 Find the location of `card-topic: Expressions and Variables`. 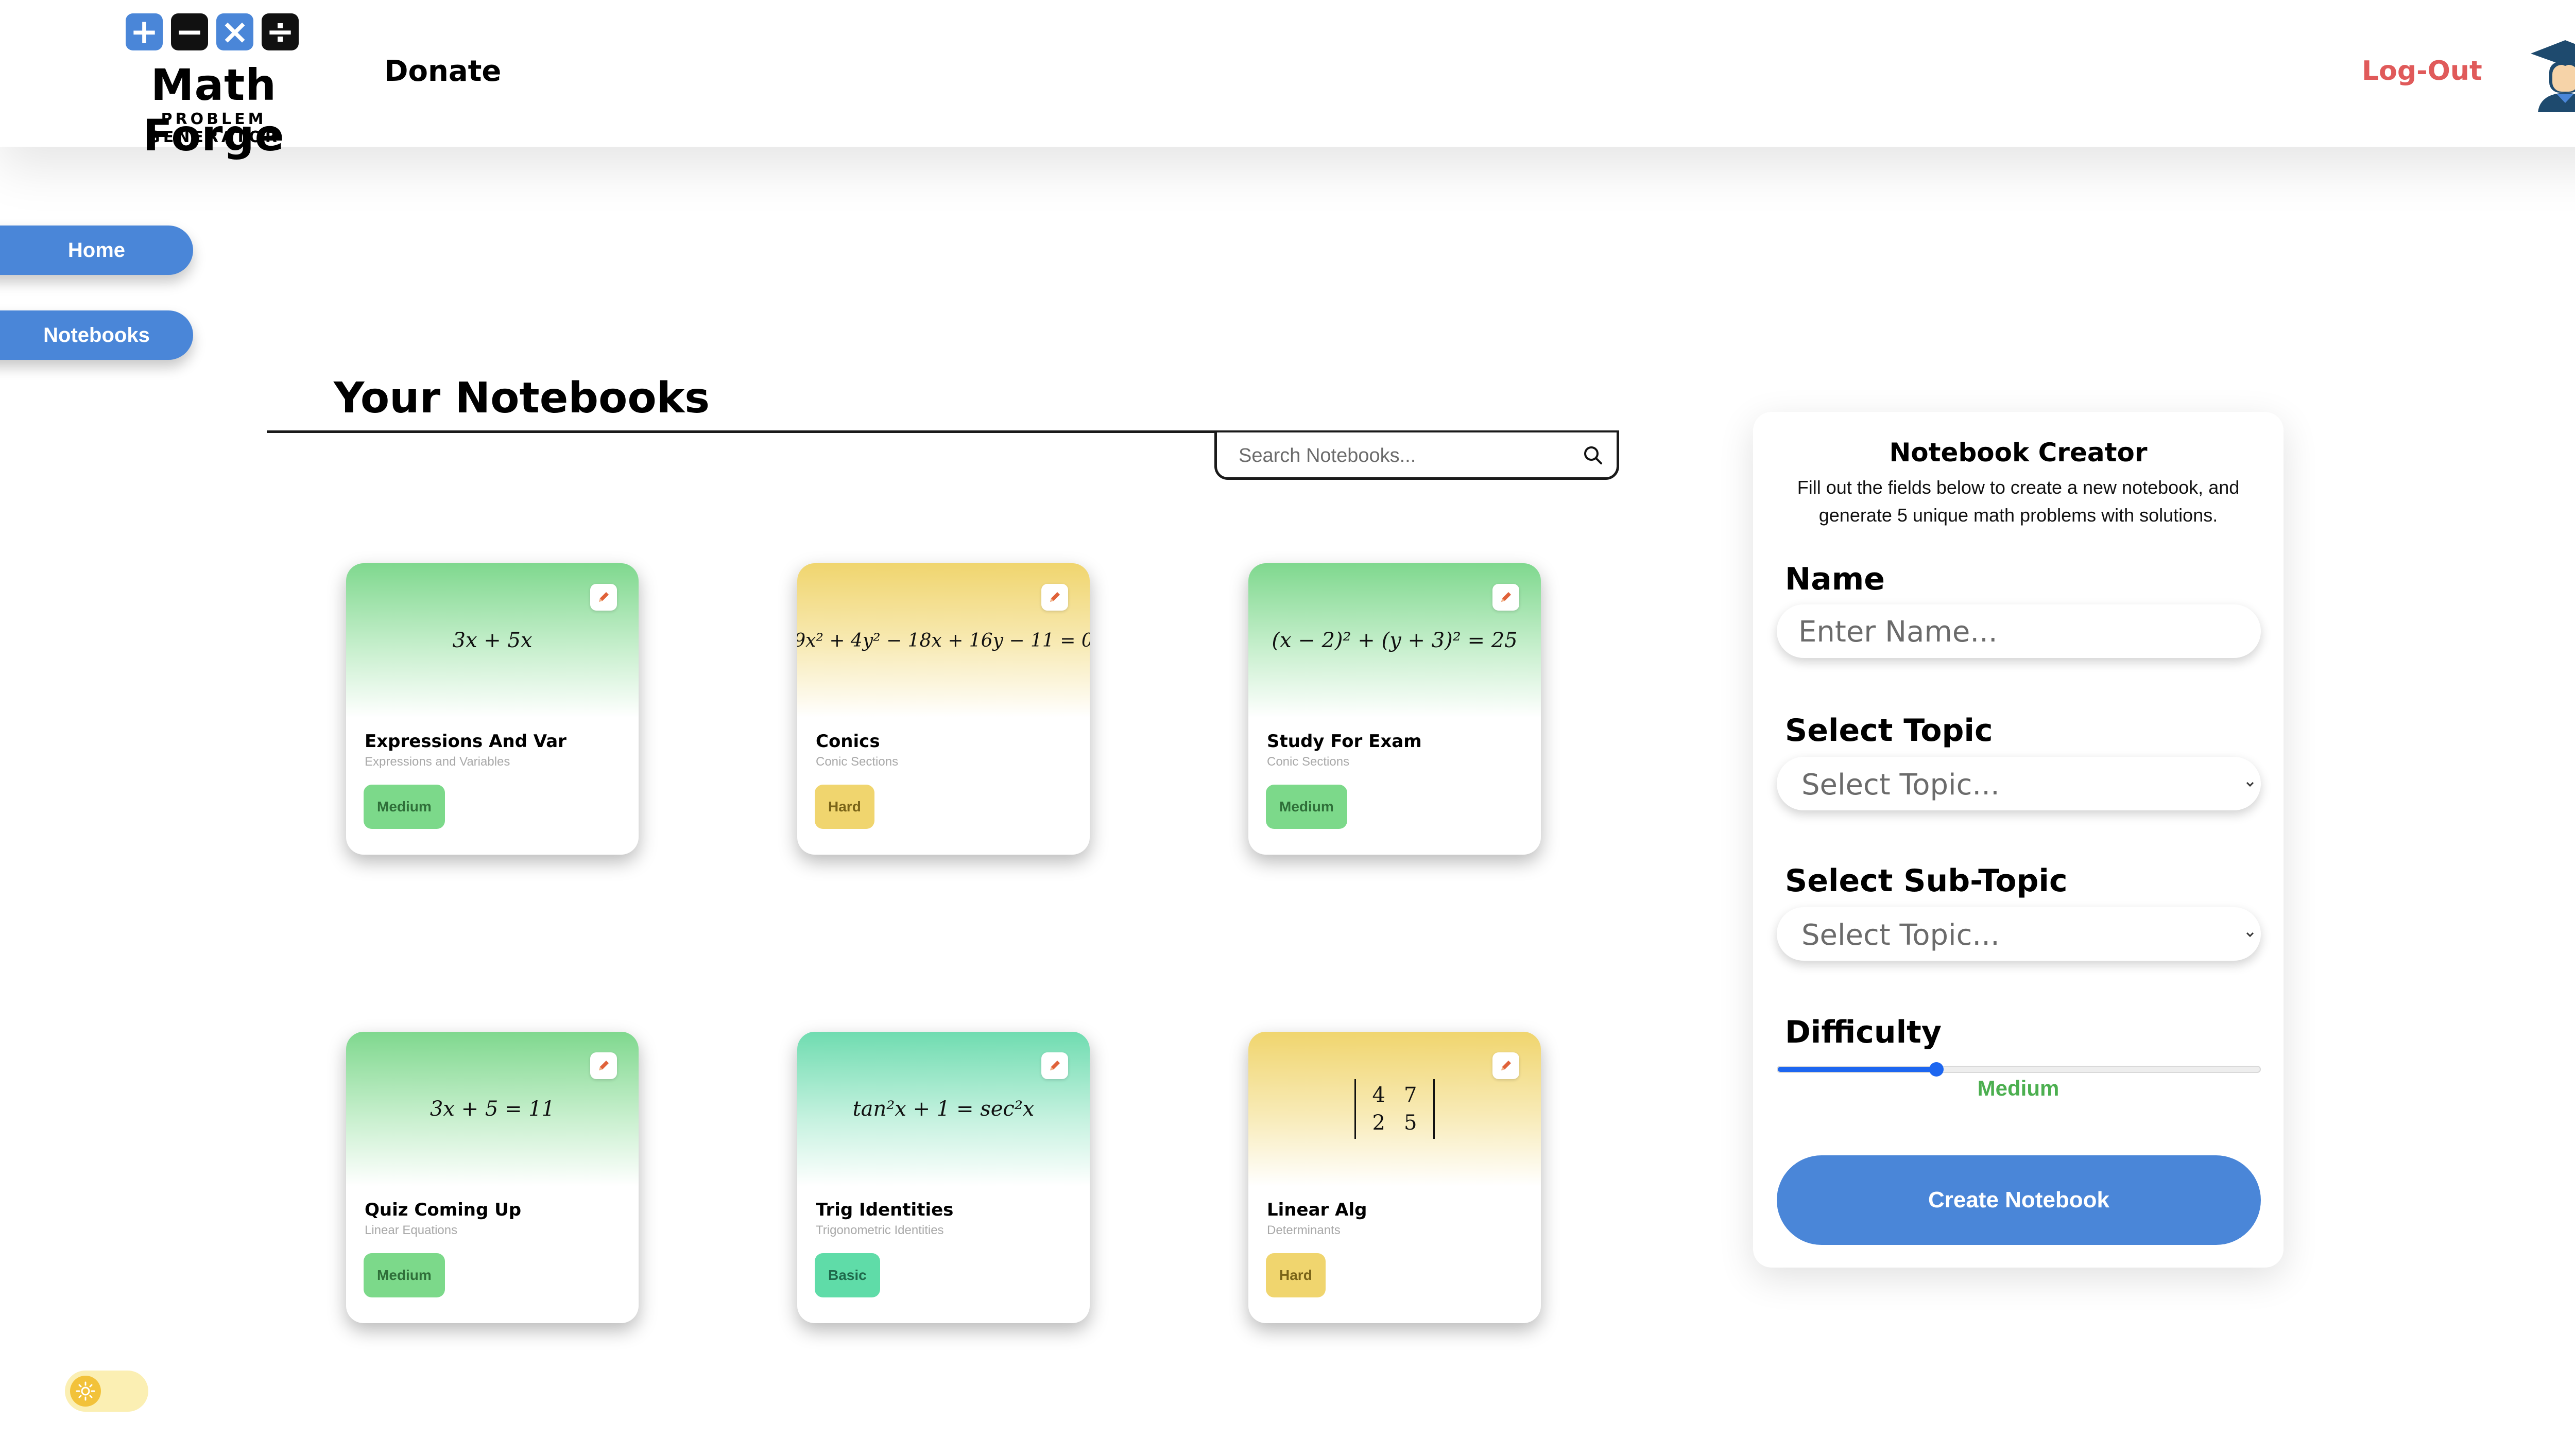

card-topic: Expressions and Variables is located at coordinates (437, 762).